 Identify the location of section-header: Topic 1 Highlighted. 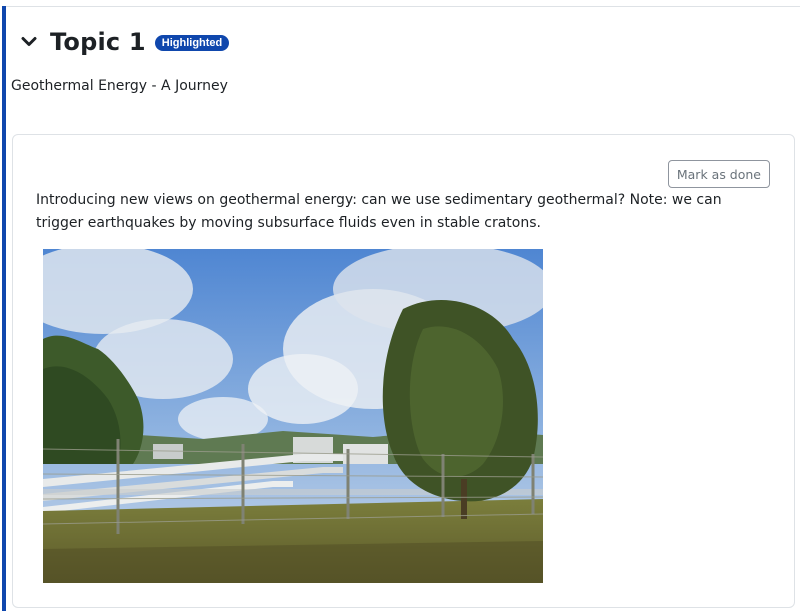
(124, 42).